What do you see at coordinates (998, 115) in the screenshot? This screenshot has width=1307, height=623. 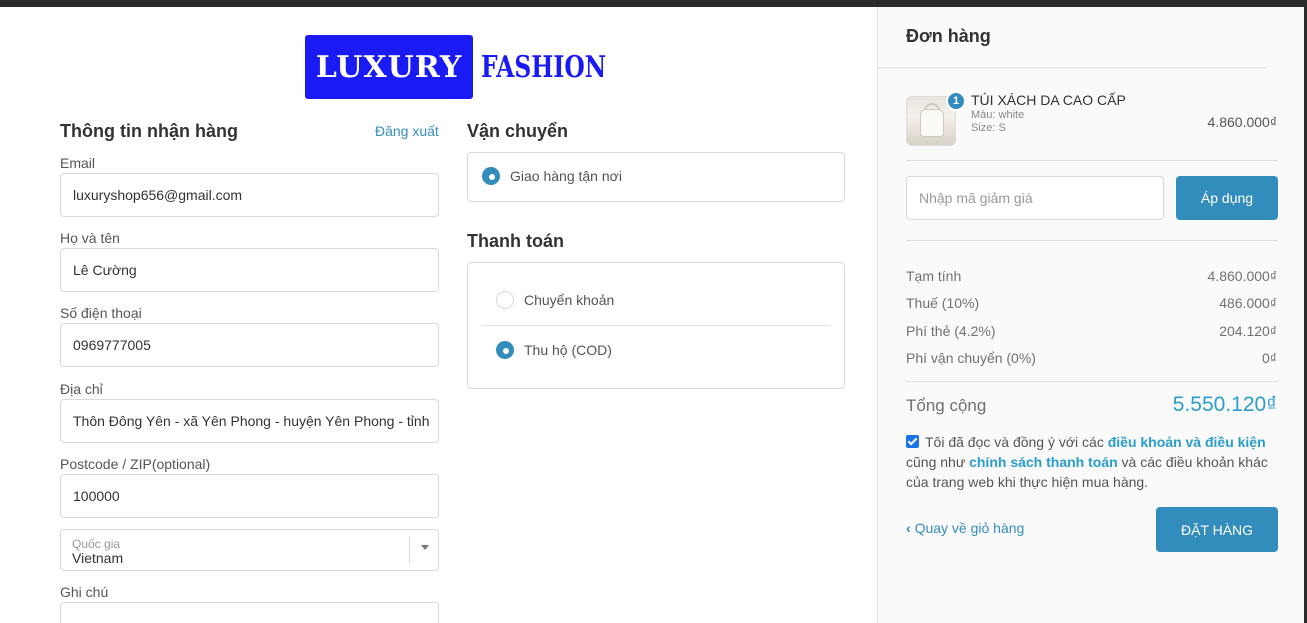 I see `product-color: Màu: white` at bounding box center [998, 115].